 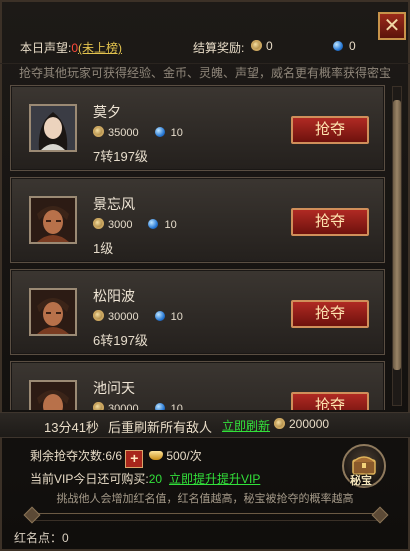 What do you see at coordinates (214, 478) in the screenshot?
I see `upgrade-vip-link: 立即提升提升VIP` at bounding box center [214, 478].